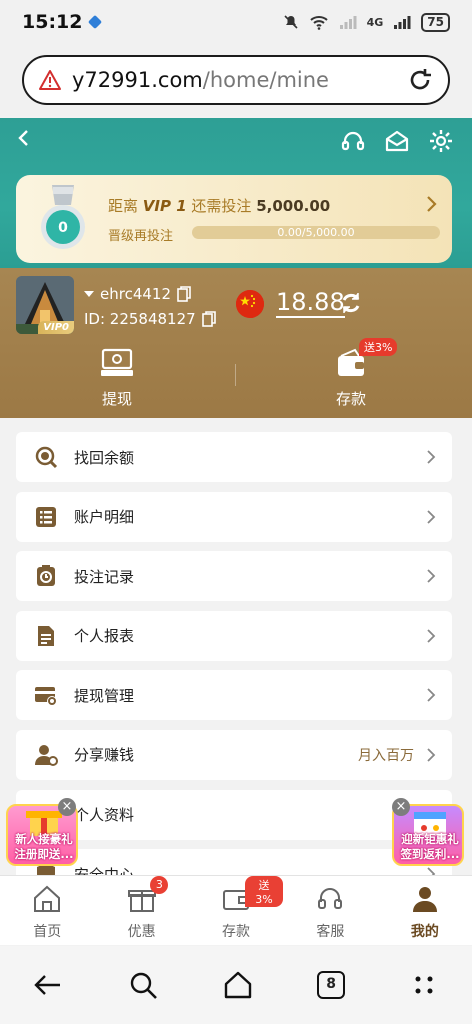  What do you see at coordinates (150, 319) in the screenshot?
I see `user-id-row: ID: 225848127` at bounding box center [150, 319].